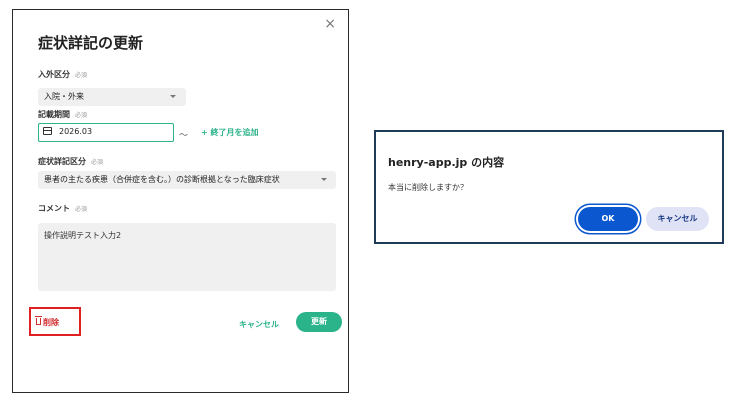 The width and height of the screenshot is (729, 401). I want to click on comment-label-text: コメント, so click(54, 208).